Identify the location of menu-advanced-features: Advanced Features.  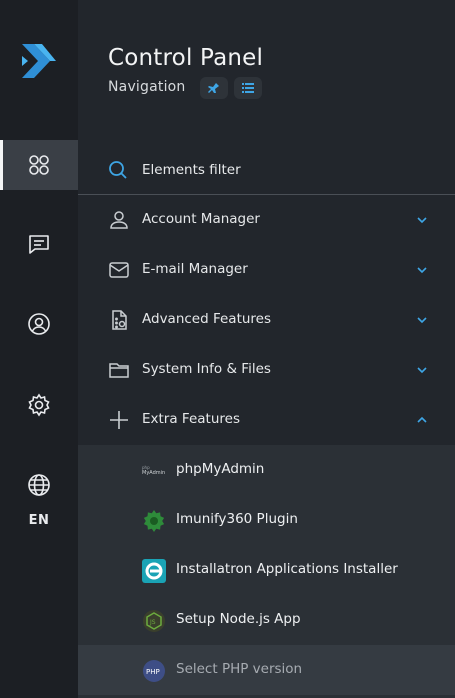
(266, 320).